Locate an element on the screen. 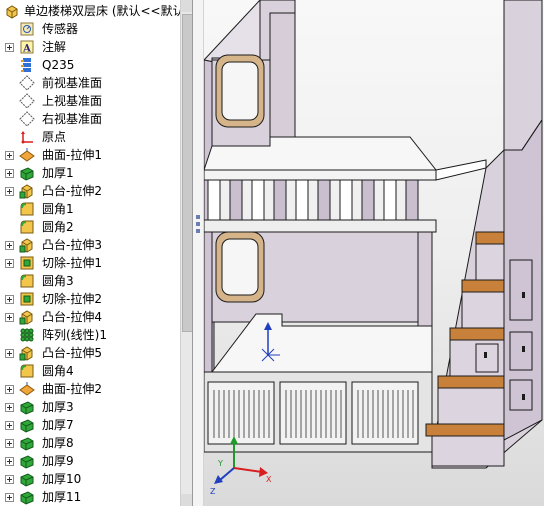 The height and width of the screenshot is (509, 544). tree-root-part: 单边楼梯双层床 (默认<<默认 is located at coordinates (92, 11).